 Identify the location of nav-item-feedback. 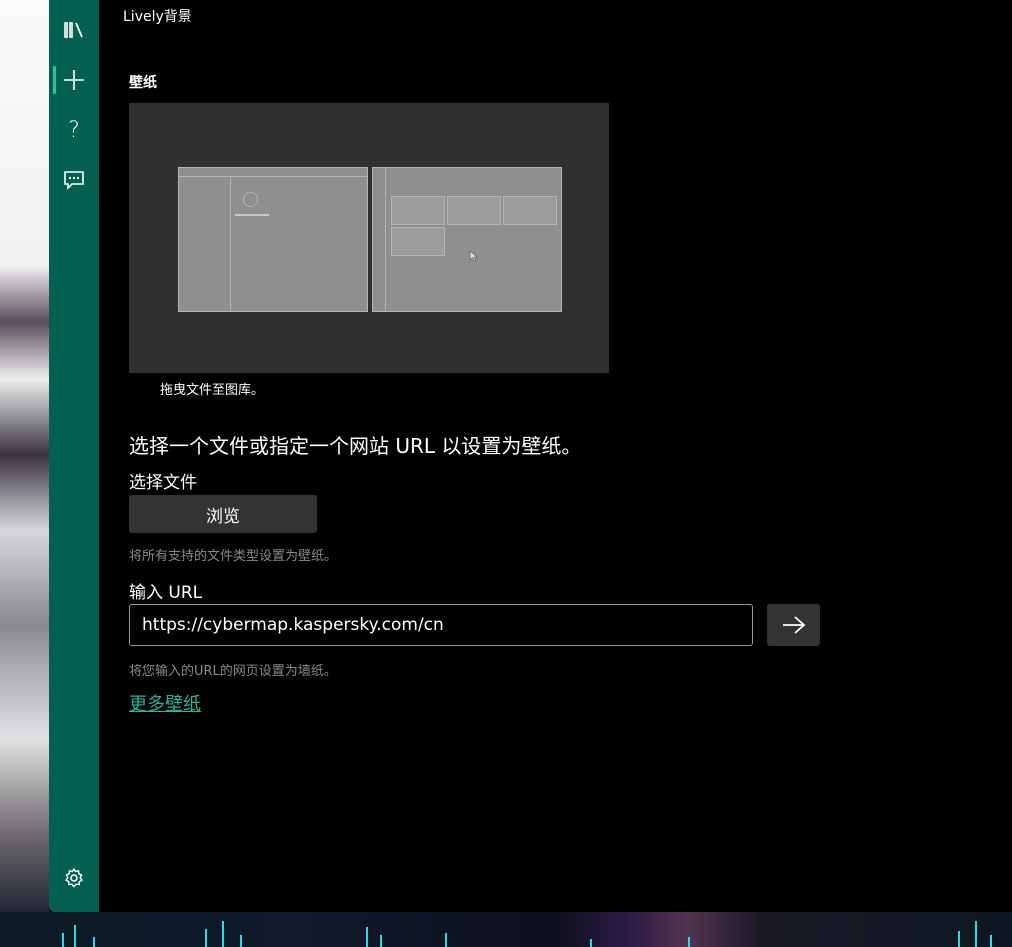
(74, 180).